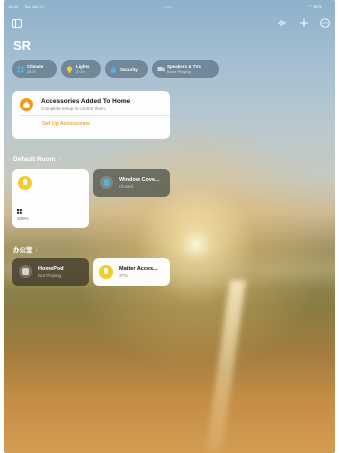  Describe the element at coordinates (106, 182) in the screenshot. I see `window-covering-icon` at that location.